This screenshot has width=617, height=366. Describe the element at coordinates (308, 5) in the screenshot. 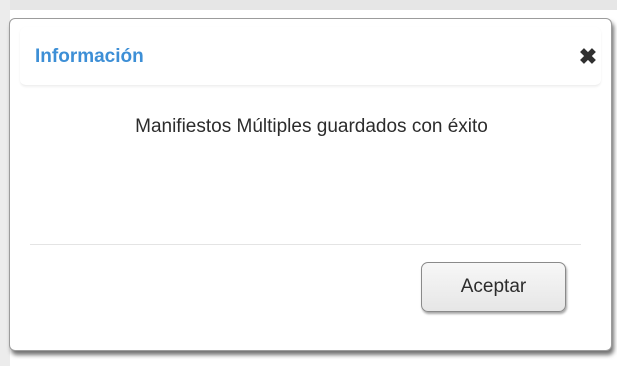

I see `backdrop-top-band` at that location.